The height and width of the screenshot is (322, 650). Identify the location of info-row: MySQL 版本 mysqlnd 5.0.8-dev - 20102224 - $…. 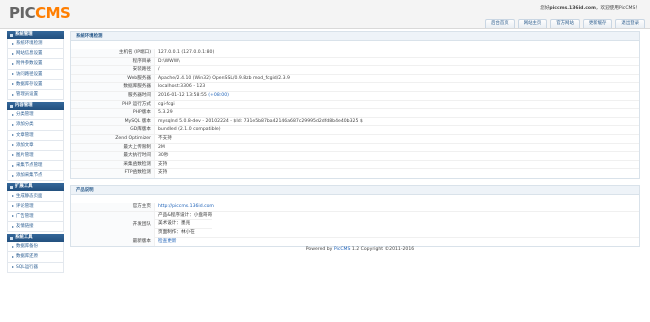
(355, 122).